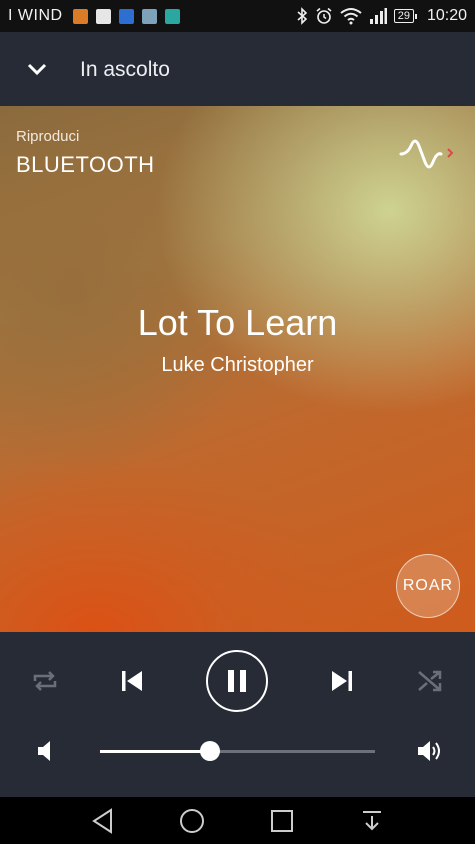  Describe the element at coordinates (446, 15) in the screenshot. I see `clock: 10:20` at that location.